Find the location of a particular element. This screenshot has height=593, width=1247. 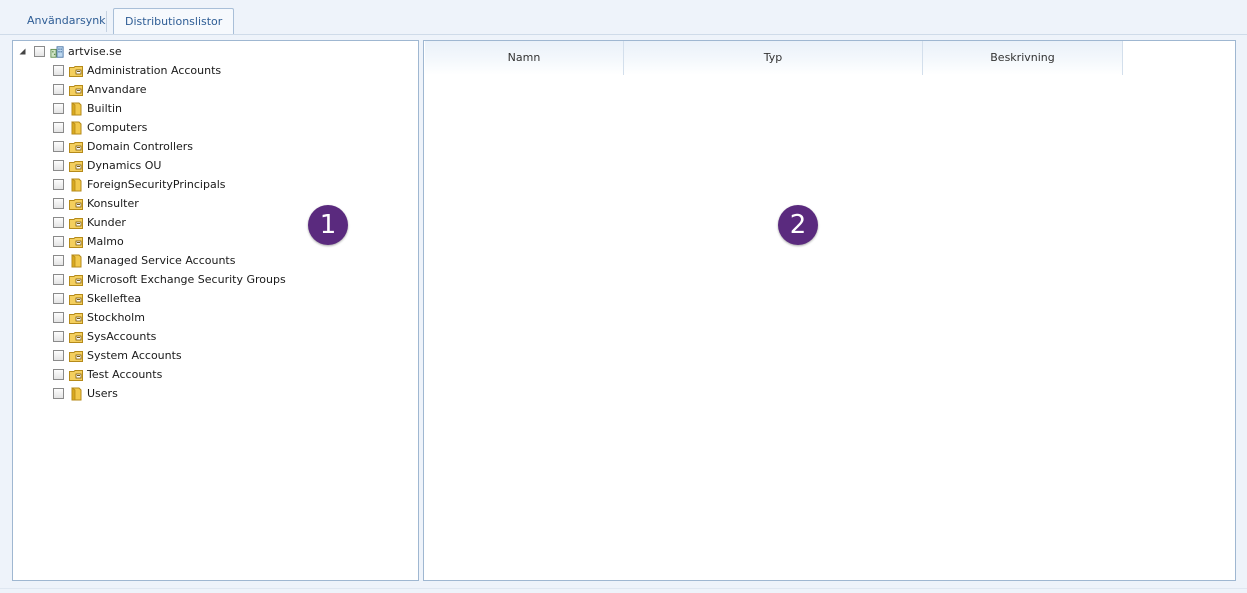

tree-node-label: ForeignSecurityPrincipals is located at coordinates (156, 184).